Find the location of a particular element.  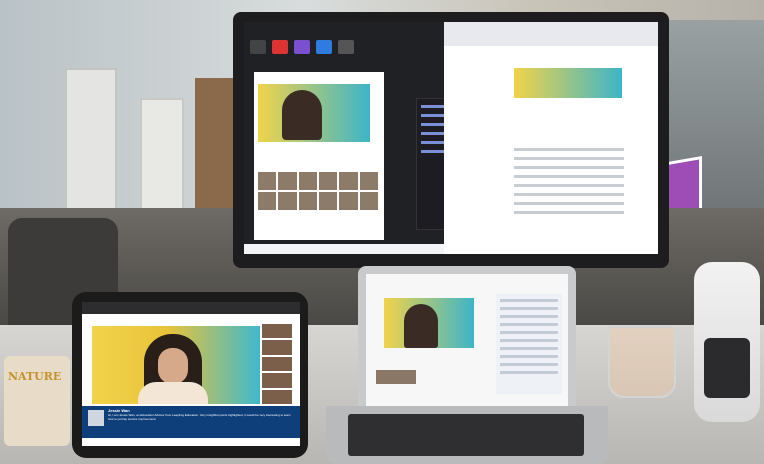

browser-tab-bar is located at coordinates (551, 34).